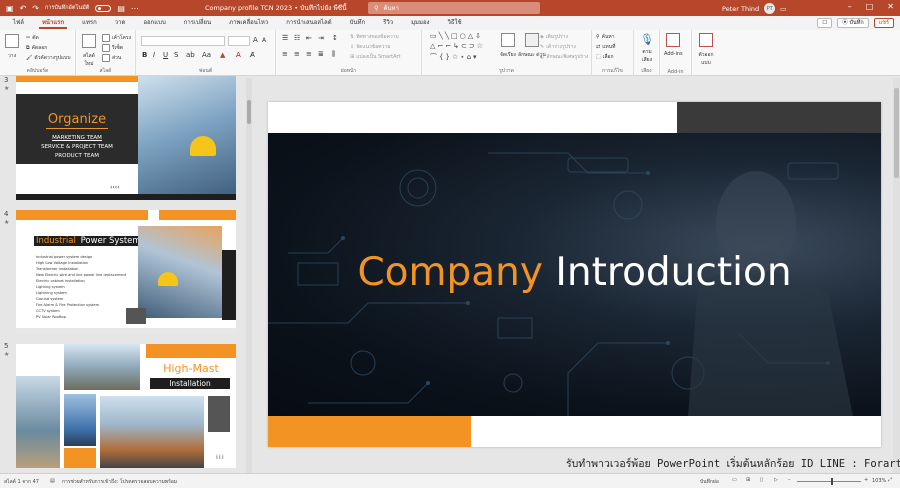  I want to click on strikethrough-button: S, so click(176, 55).